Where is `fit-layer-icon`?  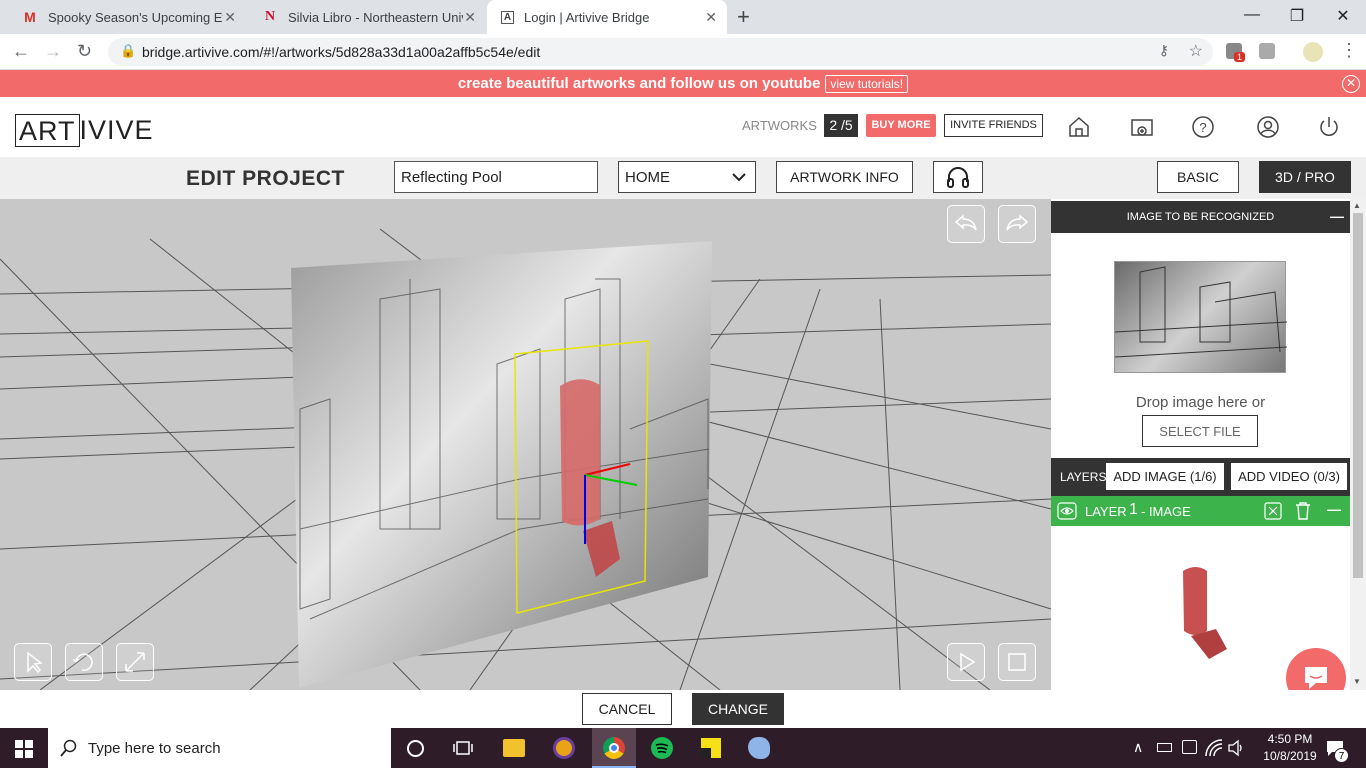 fit-layer-icon is located at coordinates (1273, 511).